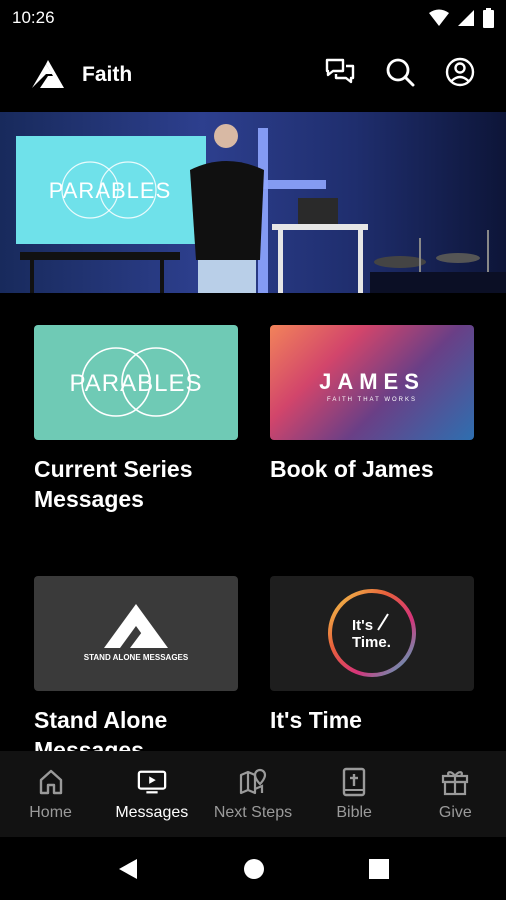 The width and height of the screenshot is (506, 900). I want to click on series-card-current: PARABLES Current Series Messages, so click(136, 419).